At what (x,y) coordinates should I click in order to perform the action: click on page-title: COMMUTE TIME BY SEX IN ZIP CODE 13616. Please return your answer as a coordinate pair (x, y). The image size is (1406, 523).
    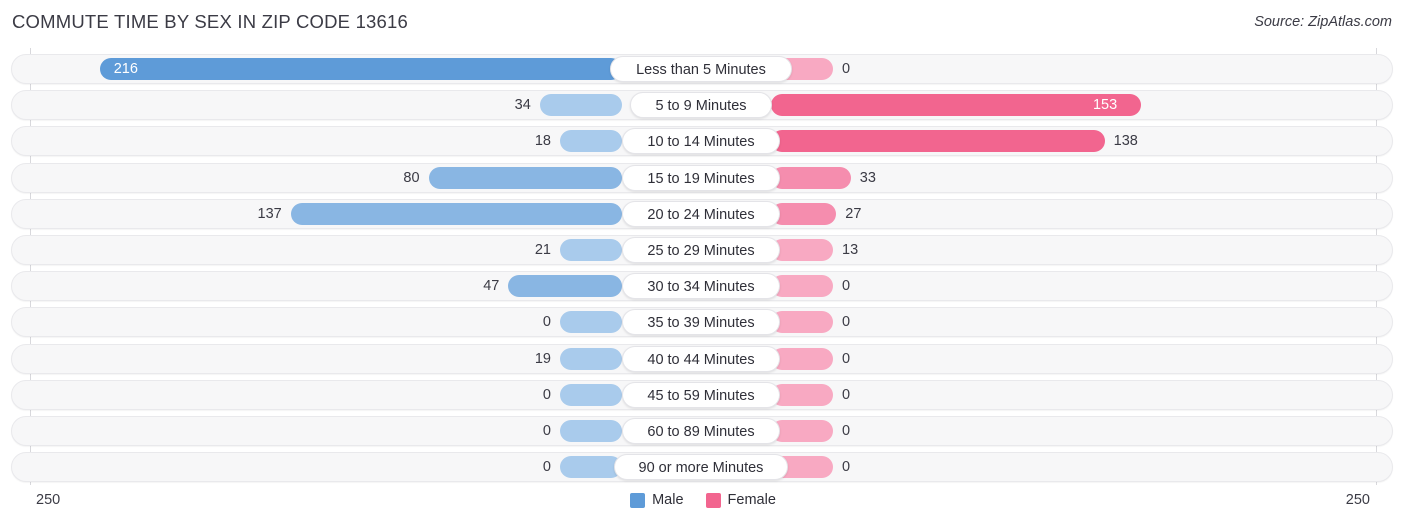
    Looking at the image, I should click on (210, 21).